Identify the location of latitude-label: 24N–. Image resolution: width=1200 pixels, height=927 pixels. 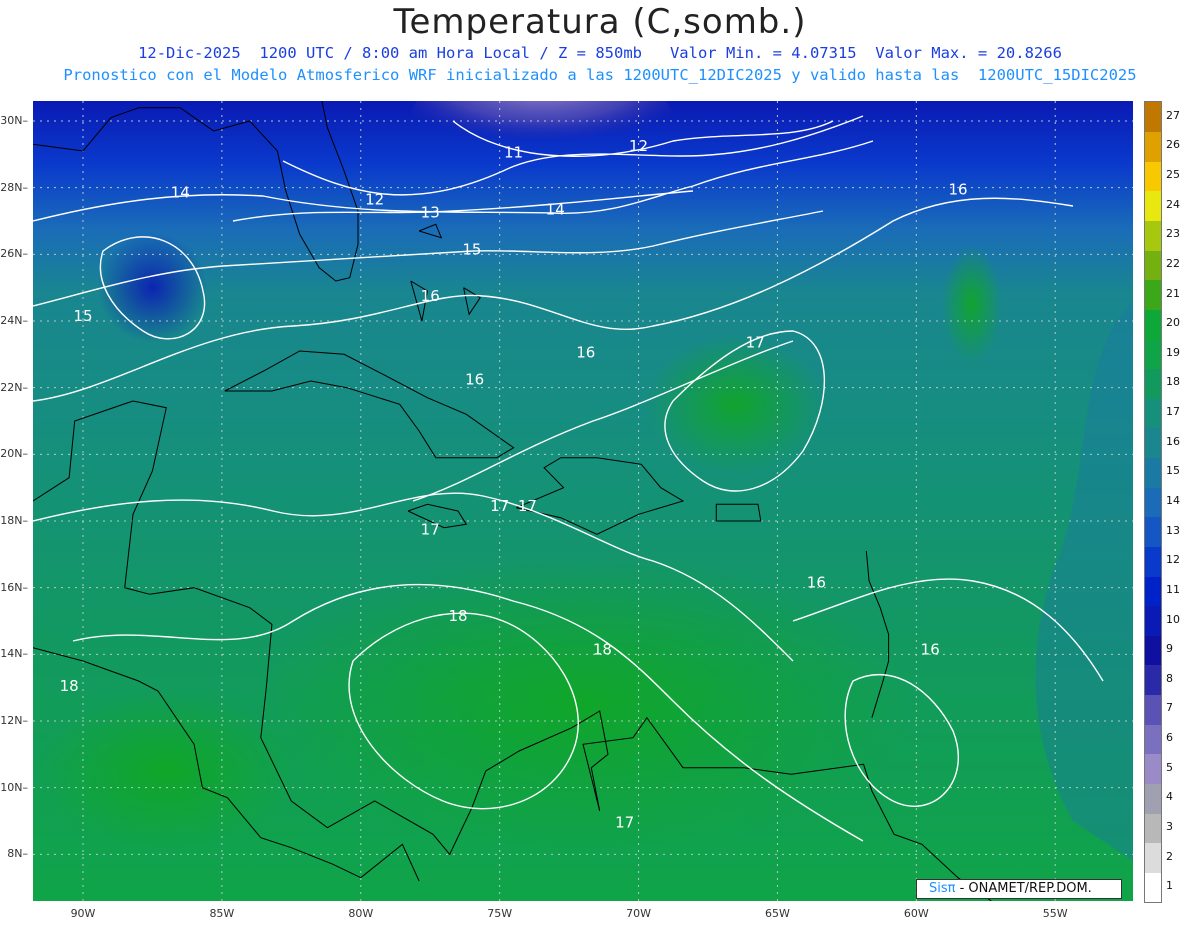
(14, 320).